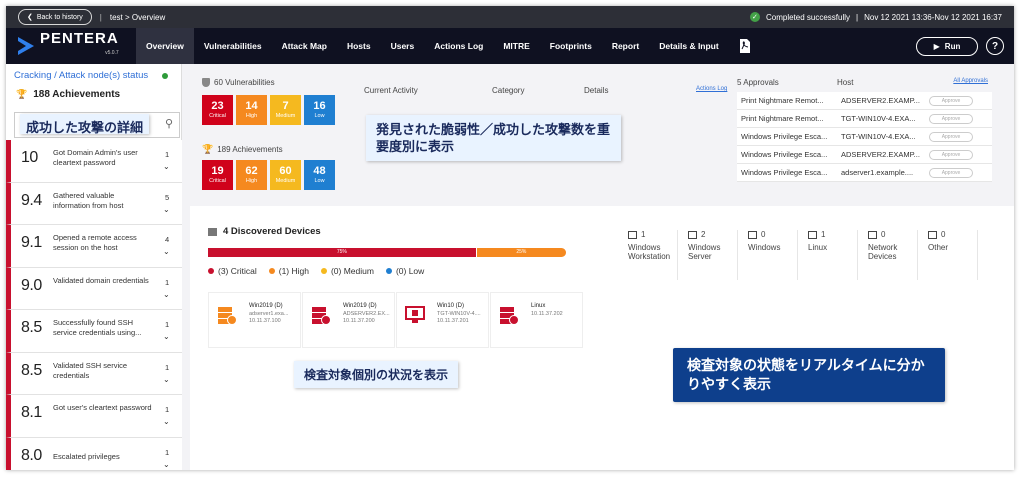 Image resolution: width=1024 pixels, height=477 pixels. I want to click on achievement-score: 9.1, so click(31, 242).